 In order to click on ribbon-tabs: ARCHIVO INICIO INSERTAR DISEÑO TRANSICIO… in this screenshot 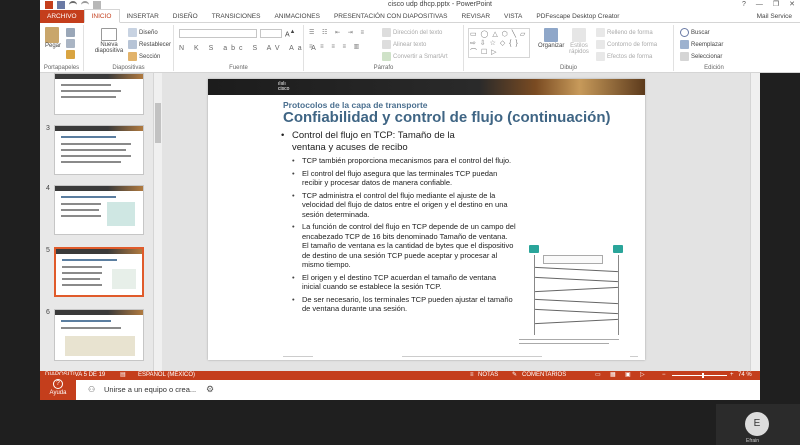, I will do `click(420, 16)`.